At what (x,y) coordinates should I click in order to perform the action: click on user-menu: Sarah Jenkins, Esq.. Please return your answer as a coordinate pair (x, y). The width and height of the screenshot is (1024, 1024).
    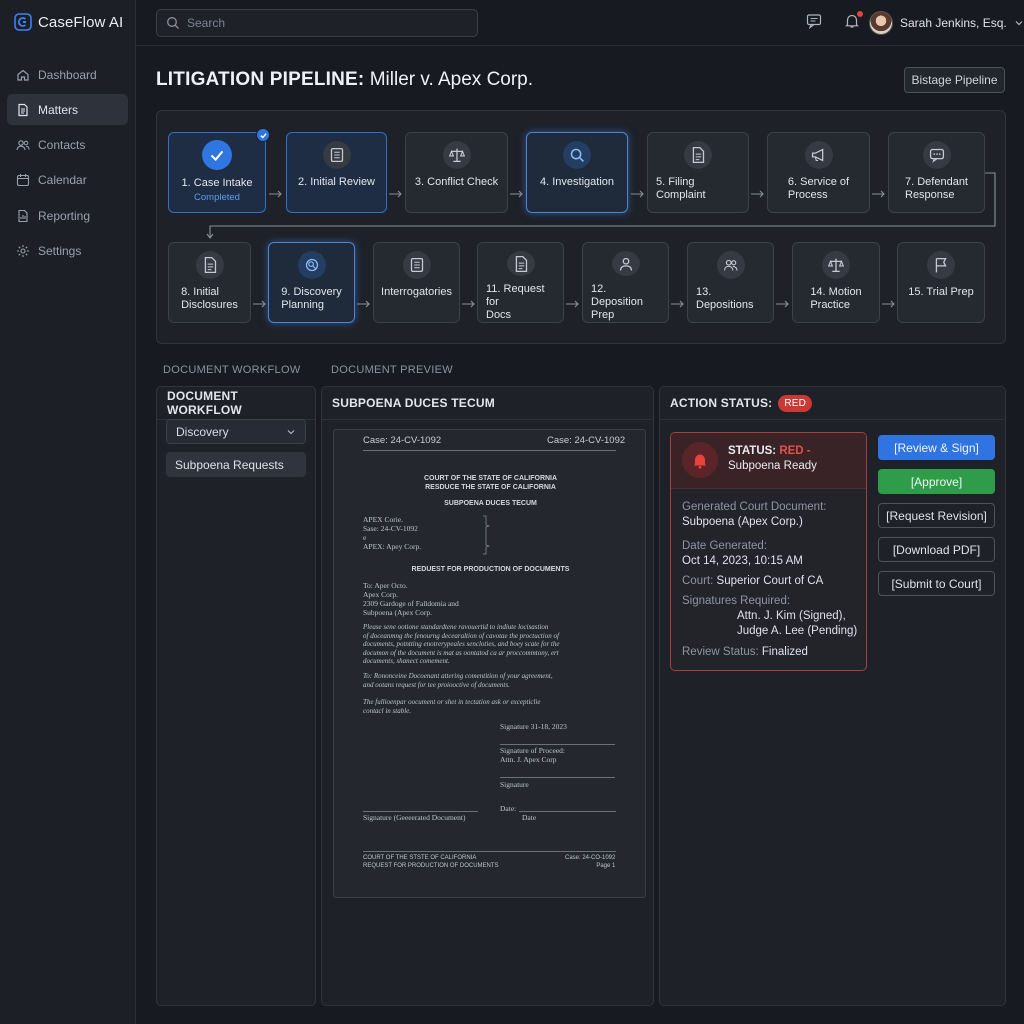
    Looking at the image, I should click on (946, 23).